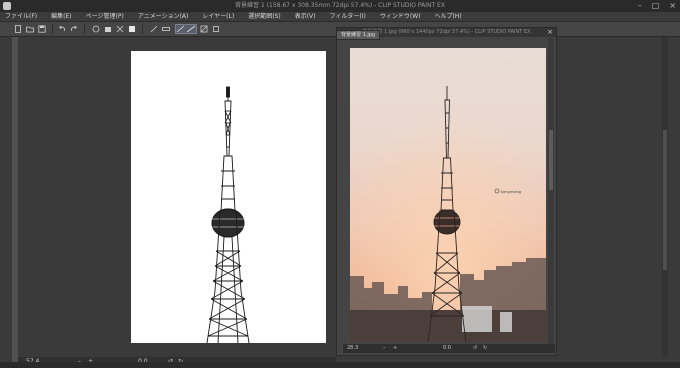 The height and width of the screenshot is (368, 680). Describe the element at coordinates (18, 29) in the screenshot. I see `new-icon` at that location.